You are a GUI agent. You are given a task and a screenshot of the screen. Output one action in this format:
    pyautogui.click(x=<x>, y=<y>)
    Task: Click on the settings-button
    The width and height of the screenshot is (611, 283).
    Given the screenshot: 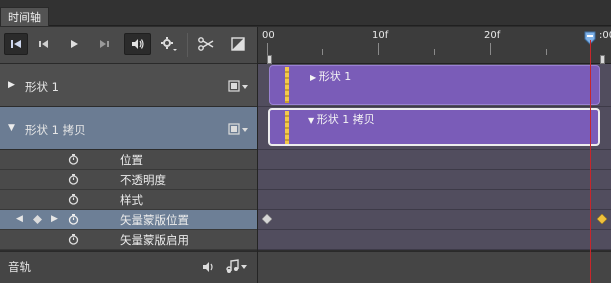 What is the action you would take?
    pyautogui.click(x=169, y=44)
    